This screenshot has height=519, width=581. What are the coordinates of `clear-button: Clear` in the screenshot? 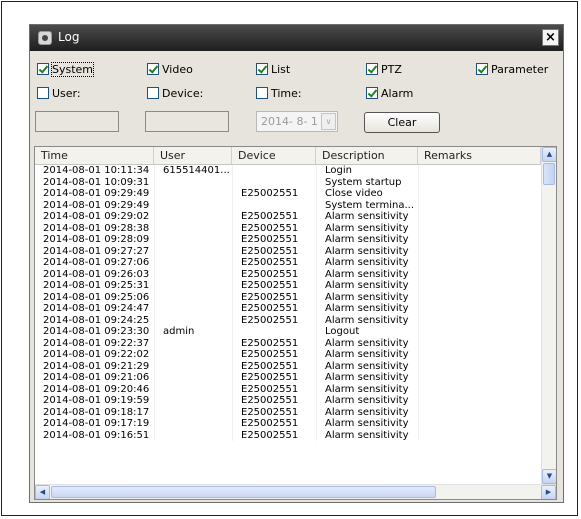 It's located at (402, 122).